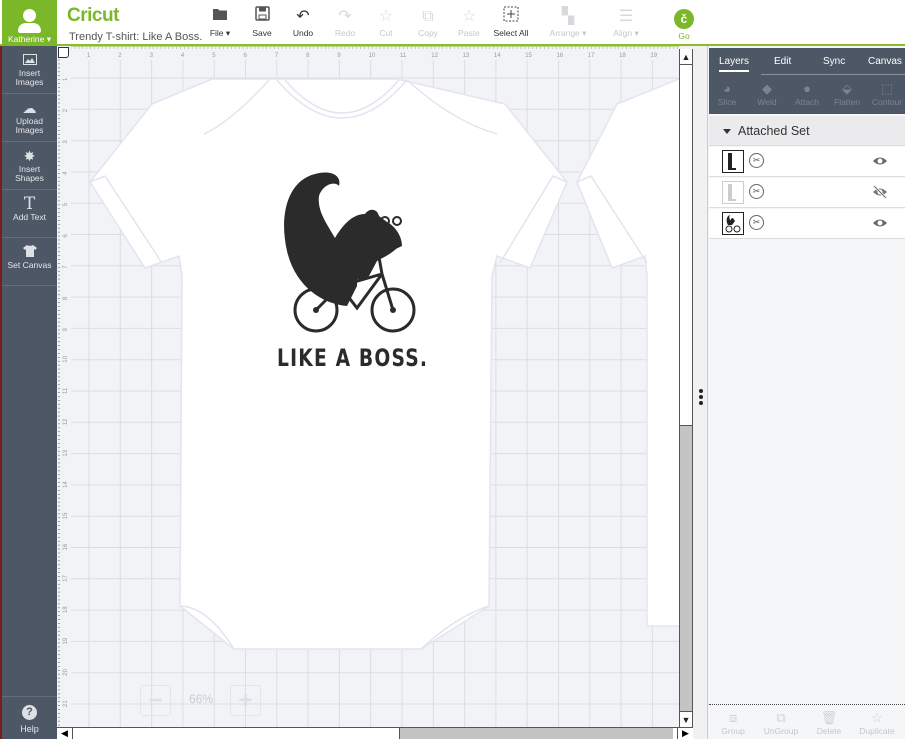 The width and height of the screenshot is (905, 739). Describe the element at coordinates (886, 94) in the screenshot. I see `contour-button: ⬚ Contour` at that location.